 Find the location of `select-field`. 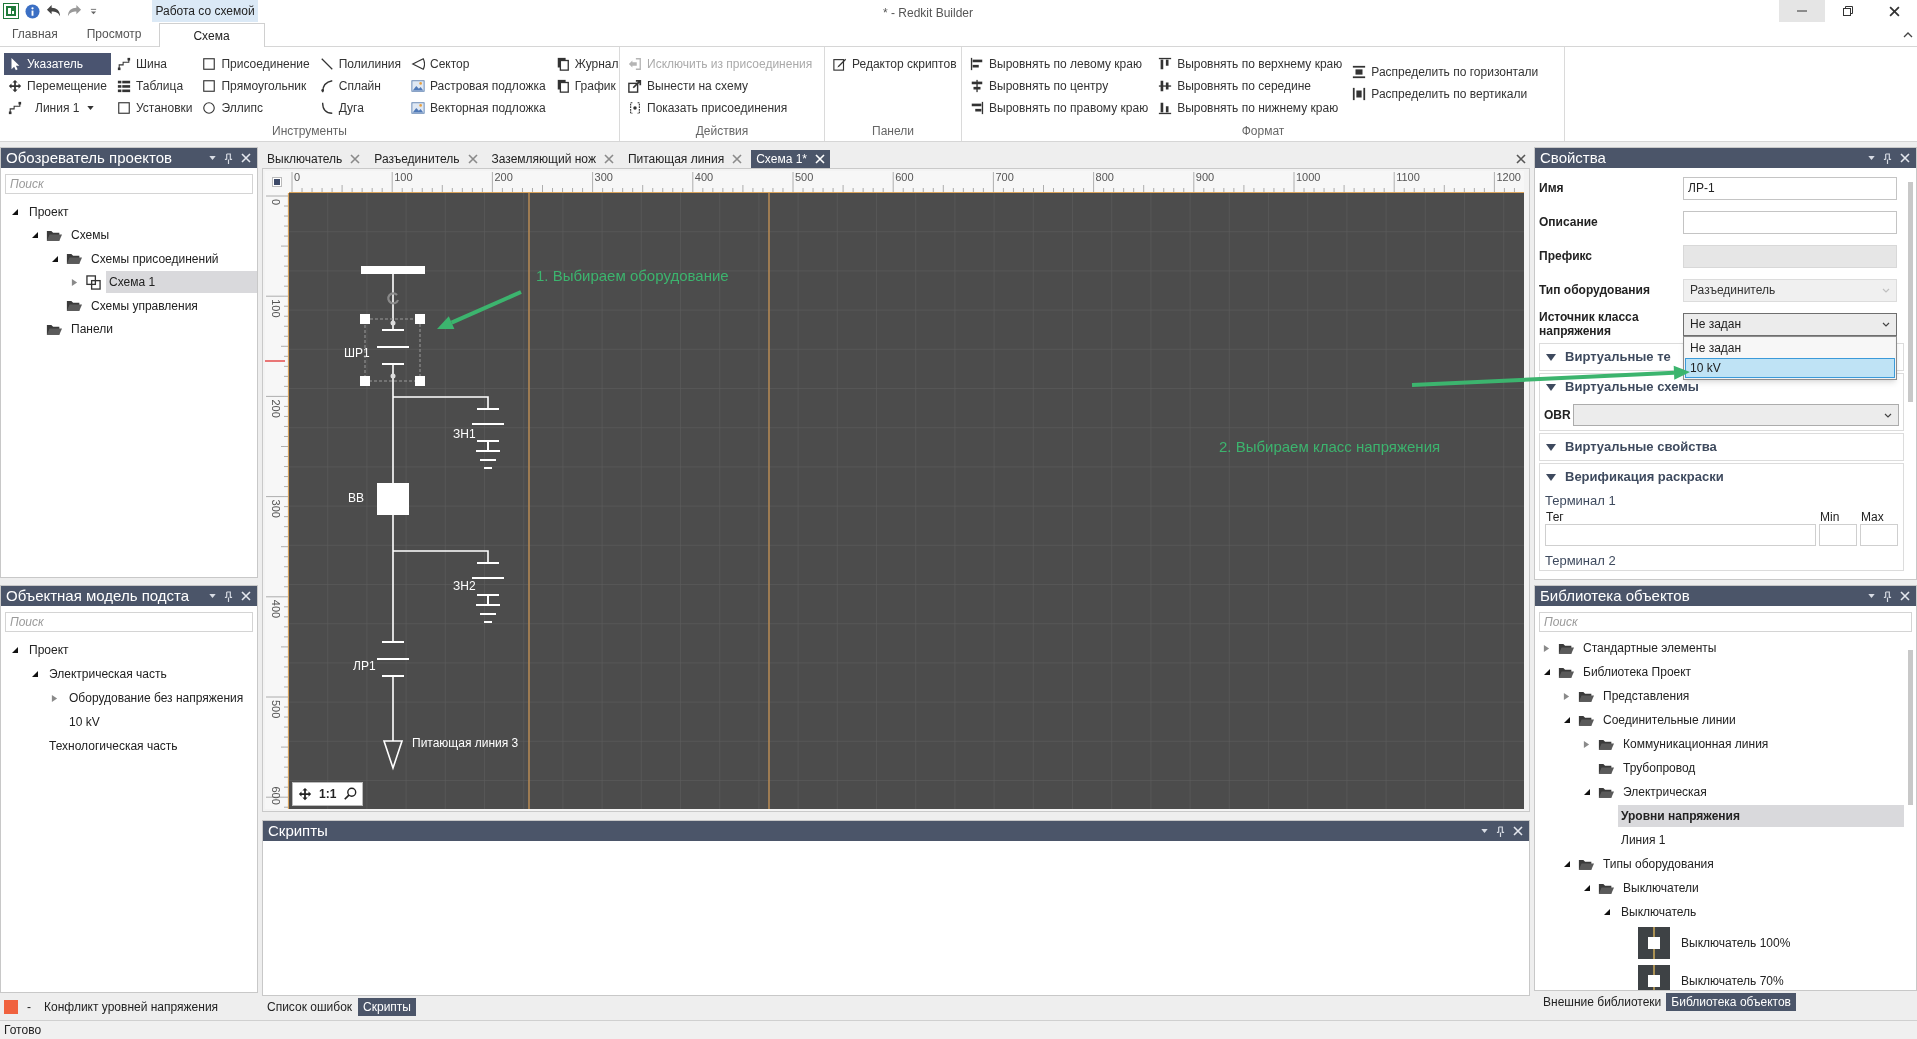

select-field is located at coordinates (1736, 415).